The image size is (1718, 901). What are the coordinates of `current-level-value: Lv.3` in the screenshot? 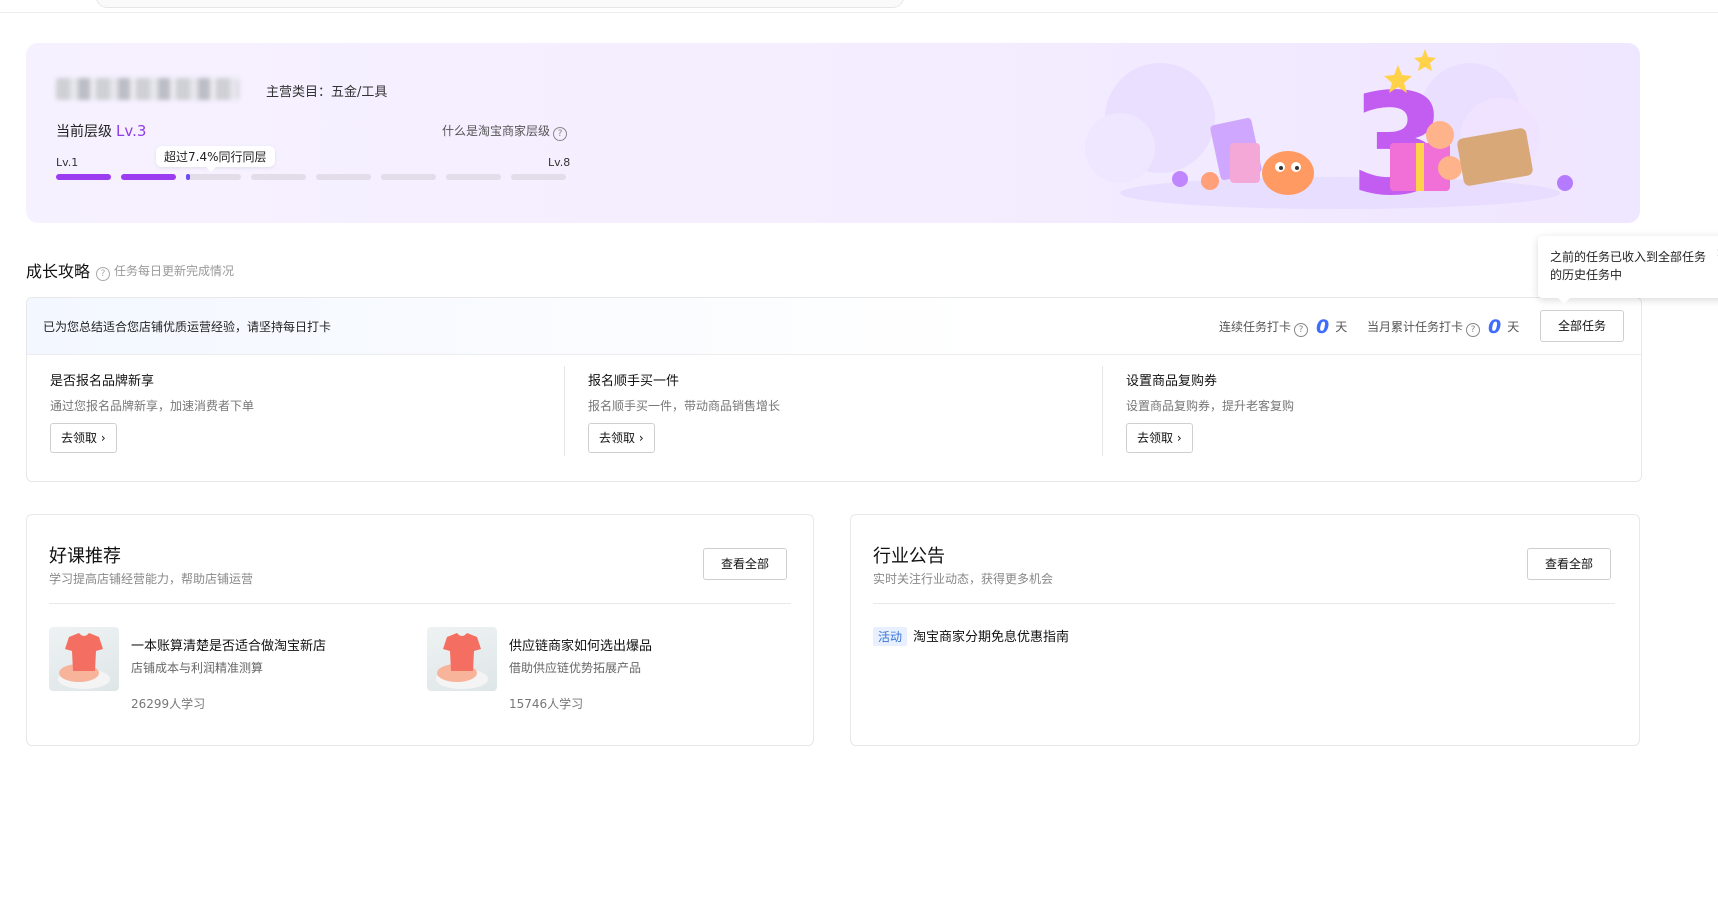 It's located at (131, 131).